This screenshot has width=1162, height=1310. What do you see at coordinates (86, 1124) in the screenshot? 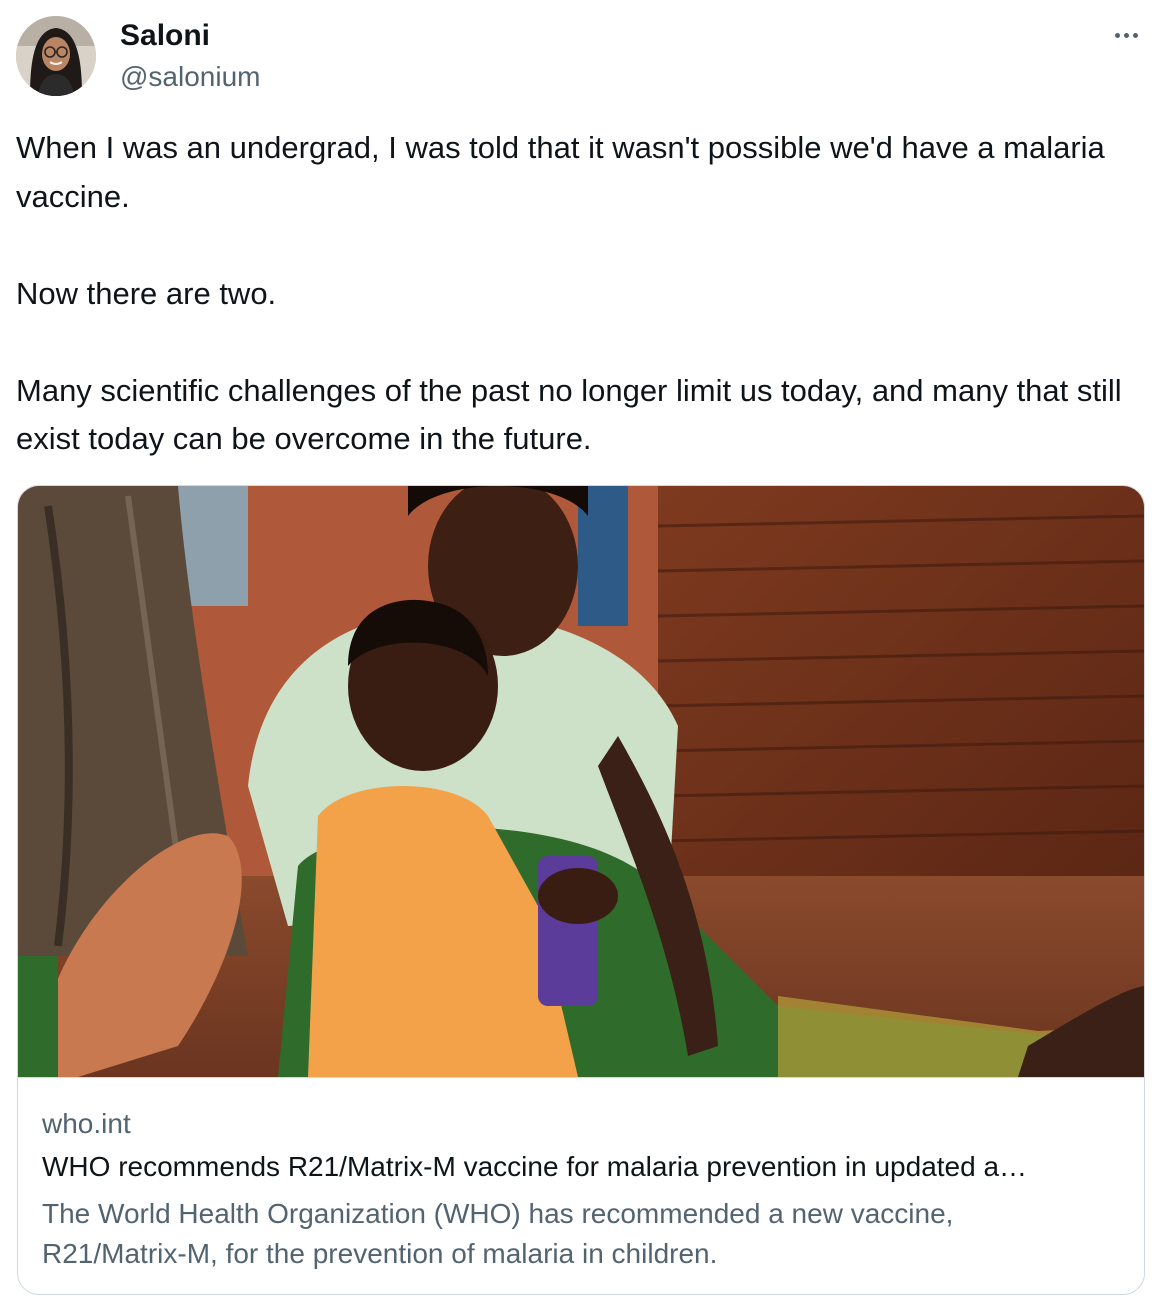
I see `card-domain: who.int` at bounding box center [86, 1124].